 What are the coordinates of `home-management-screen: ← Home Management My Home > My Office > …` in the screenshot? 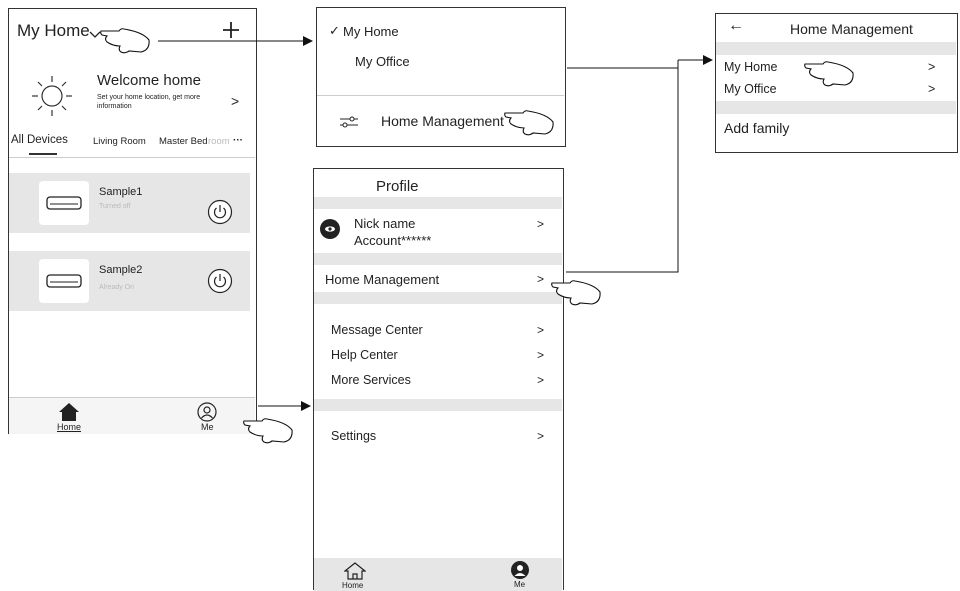 It's located at (836, 83).